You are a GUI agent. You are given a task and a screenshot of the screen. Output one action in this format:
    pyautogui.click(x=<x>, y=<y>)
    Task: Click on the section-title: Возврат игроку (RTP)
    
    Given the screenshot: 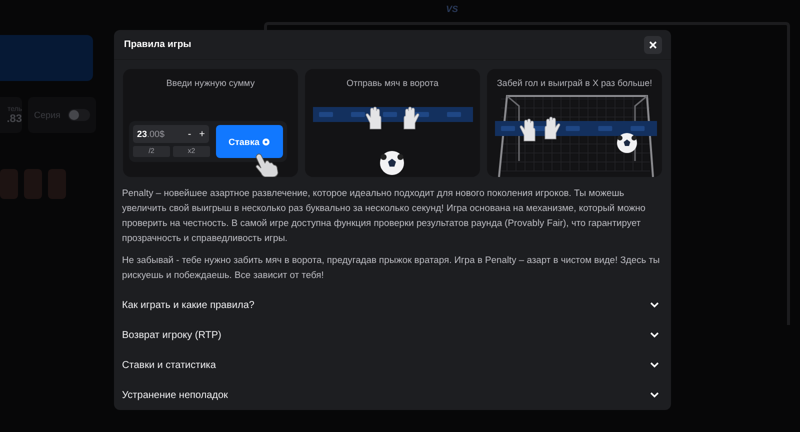 What is the action you would take?
    pyautogui.click(x=172, y=335)
    